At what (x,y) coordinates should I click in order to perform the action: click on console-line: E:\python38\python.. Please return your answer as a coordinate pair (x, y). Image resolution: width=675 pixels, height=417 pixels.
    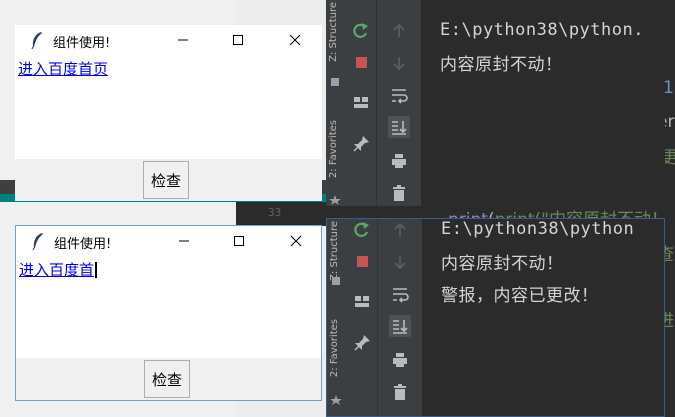
    Looking at the image, I should click on (542, 30).